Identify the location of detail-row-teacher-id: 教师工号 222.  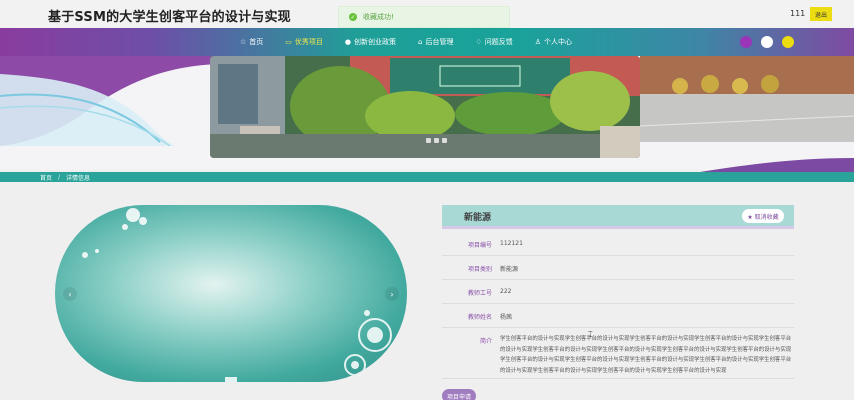
(618, 292).